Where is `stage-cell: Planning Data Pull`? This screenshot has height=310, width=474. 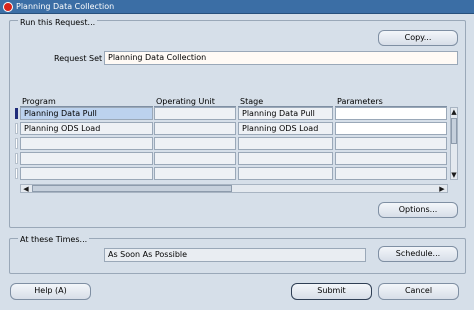 stage-cell: Planning Data Pull is located at coordinates (285, 113).